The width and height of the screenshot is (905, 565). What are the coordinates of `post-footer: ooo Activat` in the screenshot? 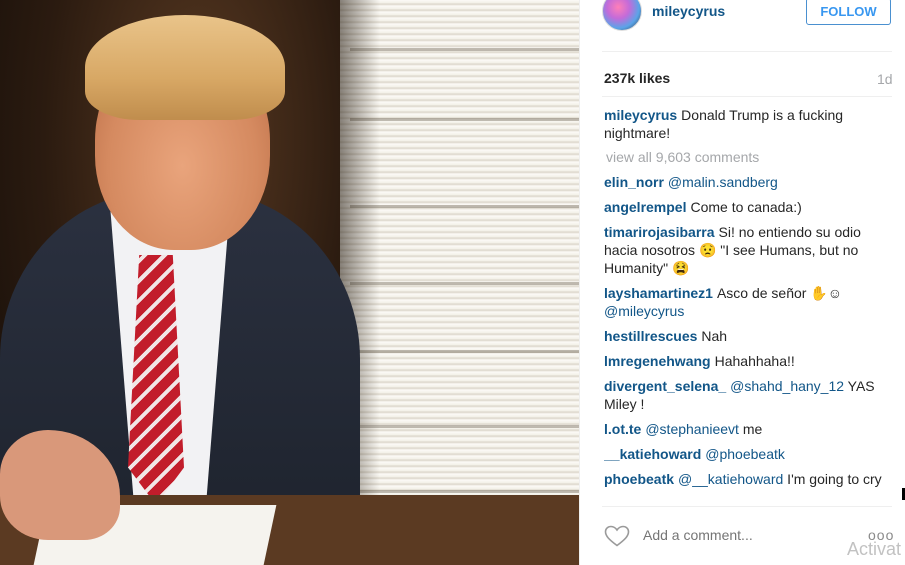 It's located at (742, 536).